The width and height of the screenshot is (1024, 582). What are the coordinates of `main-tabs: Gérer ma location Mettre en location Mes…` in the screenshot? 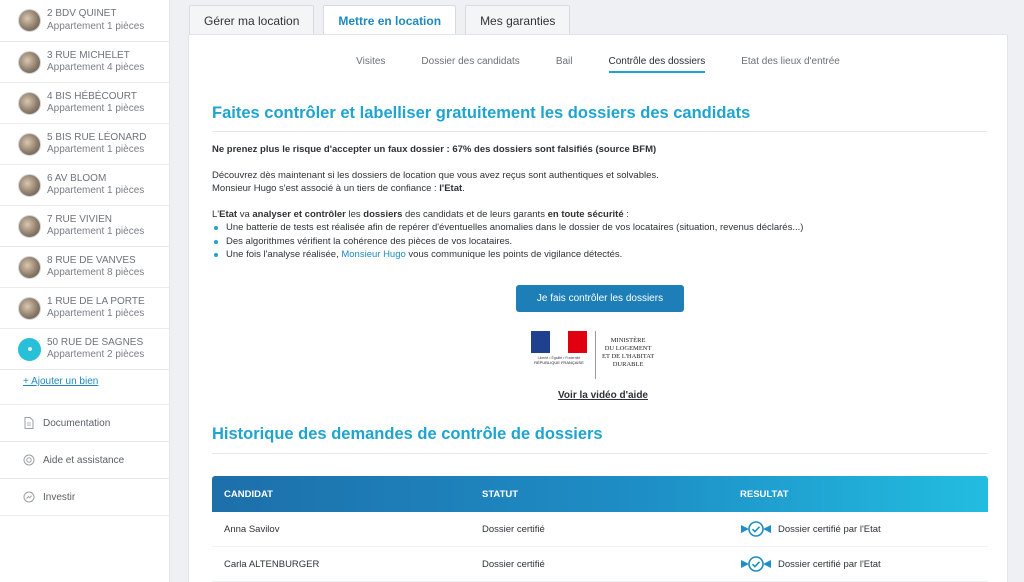 It's located at (384, 20).